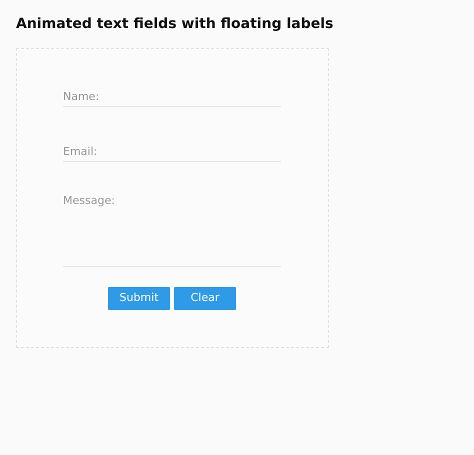 This screenshot has width=474, height=455. What do you see at coordinates (205, 298) in the screenshot?
I see `form-button: Clear` at bounding box center [205, 298].